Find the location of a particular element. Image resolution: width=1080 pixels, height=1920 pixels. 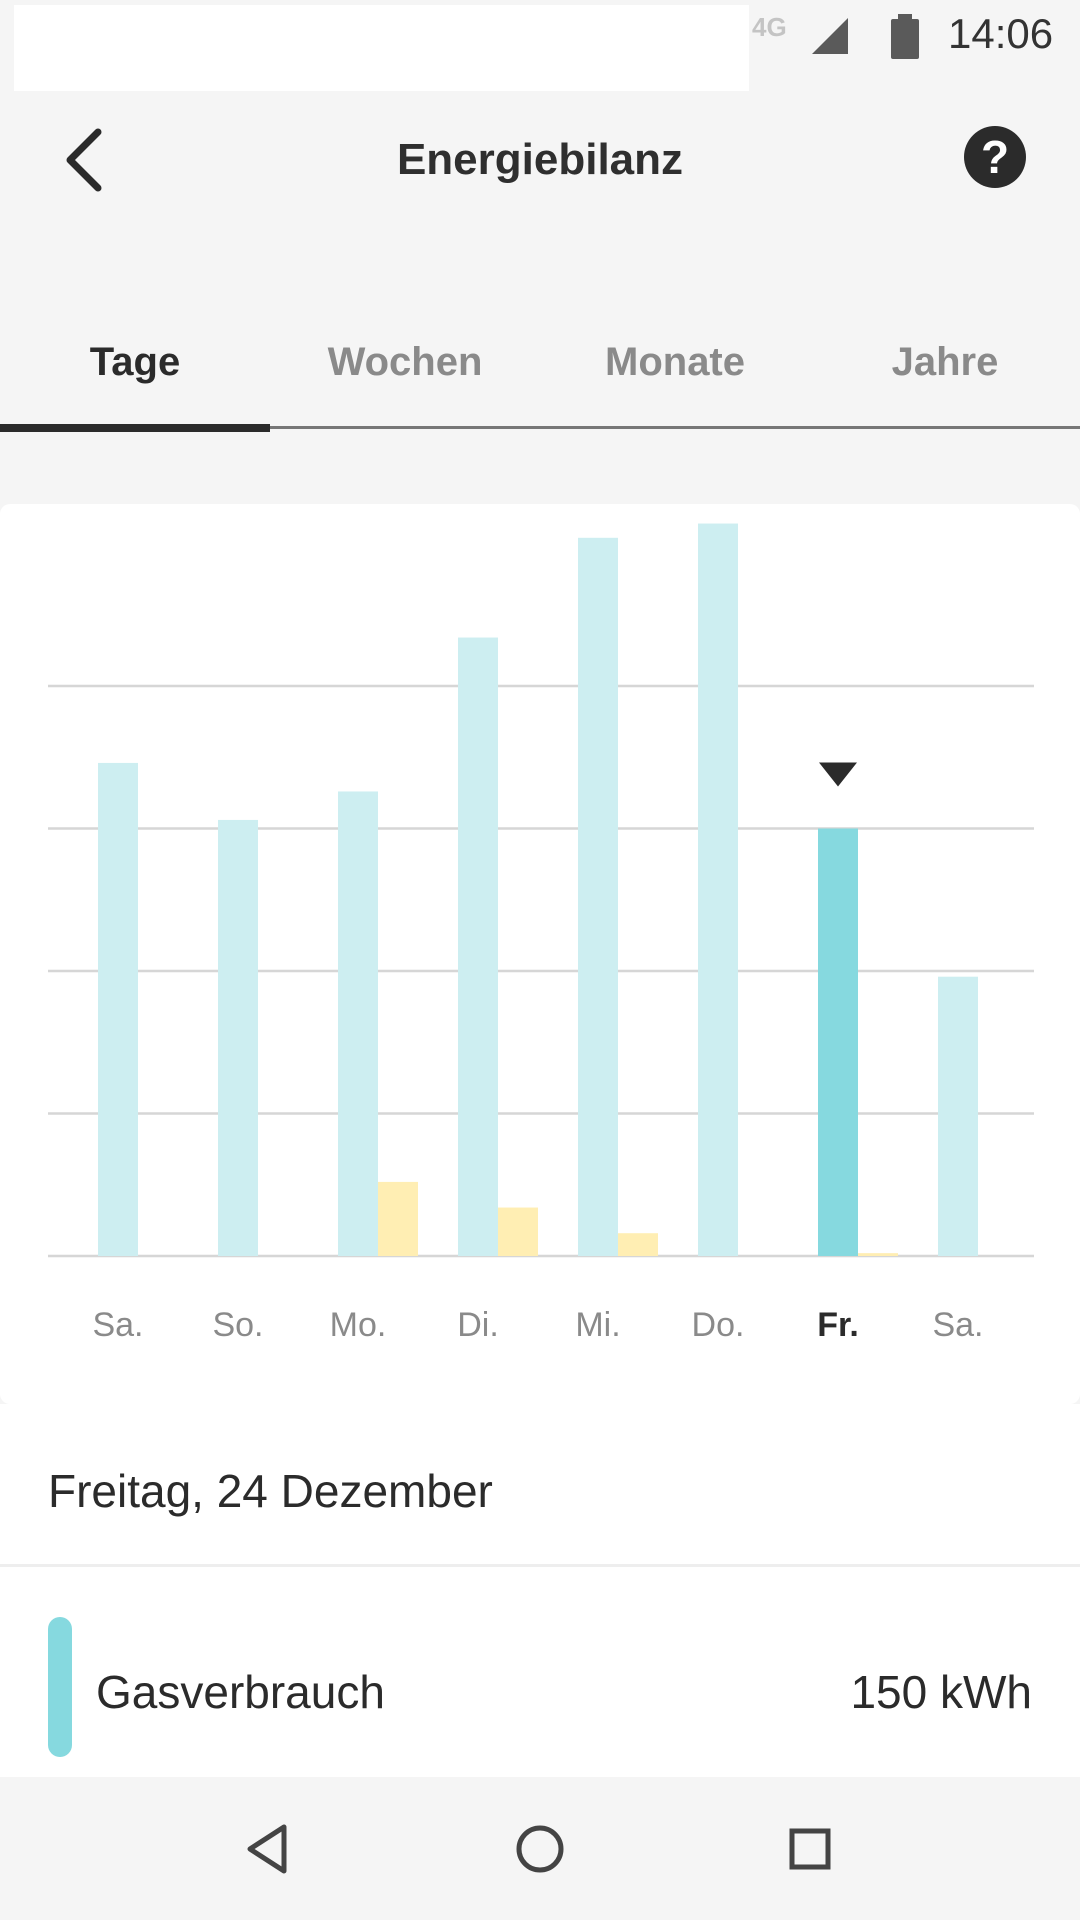

status-bar: 4G 14:06 is located at coordinates (540, 50).